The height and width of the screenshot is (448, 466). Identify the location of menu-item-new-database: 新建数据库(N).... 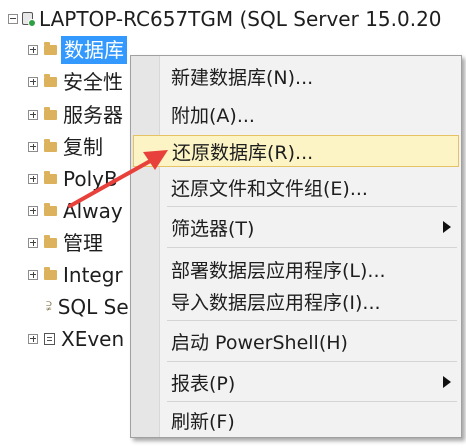
(296, 76).